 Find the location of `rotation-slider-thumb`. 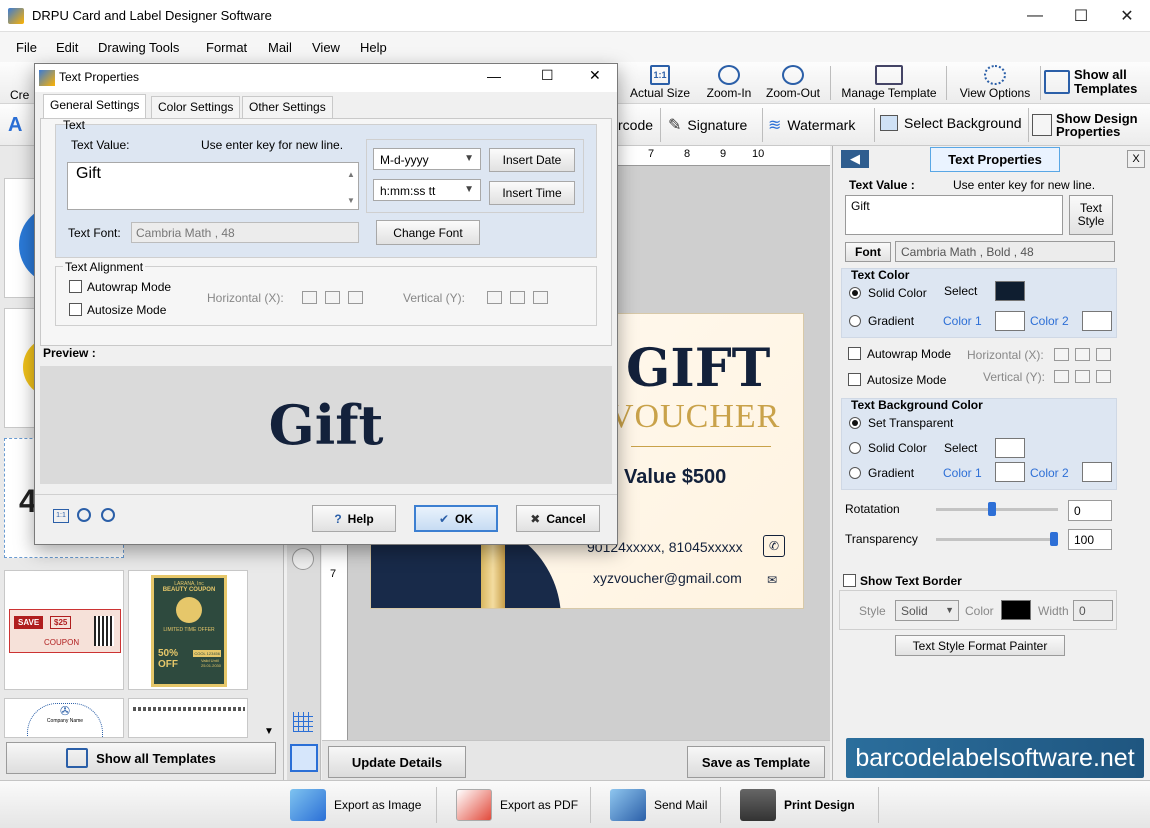

rotation-slider-thumb is located at coordinates (992, 509).